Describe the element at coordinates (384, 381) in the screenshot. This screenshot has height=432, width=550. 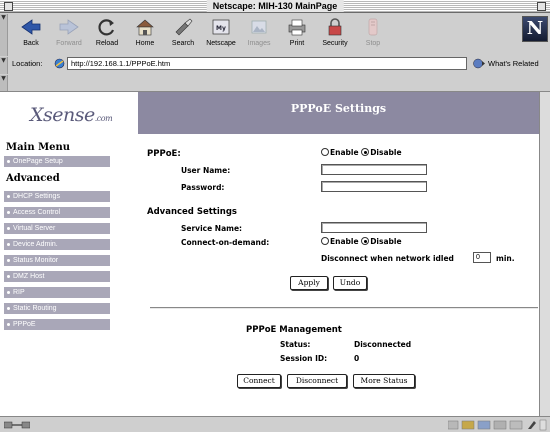
I see `more-status-button: More Status` at that location.